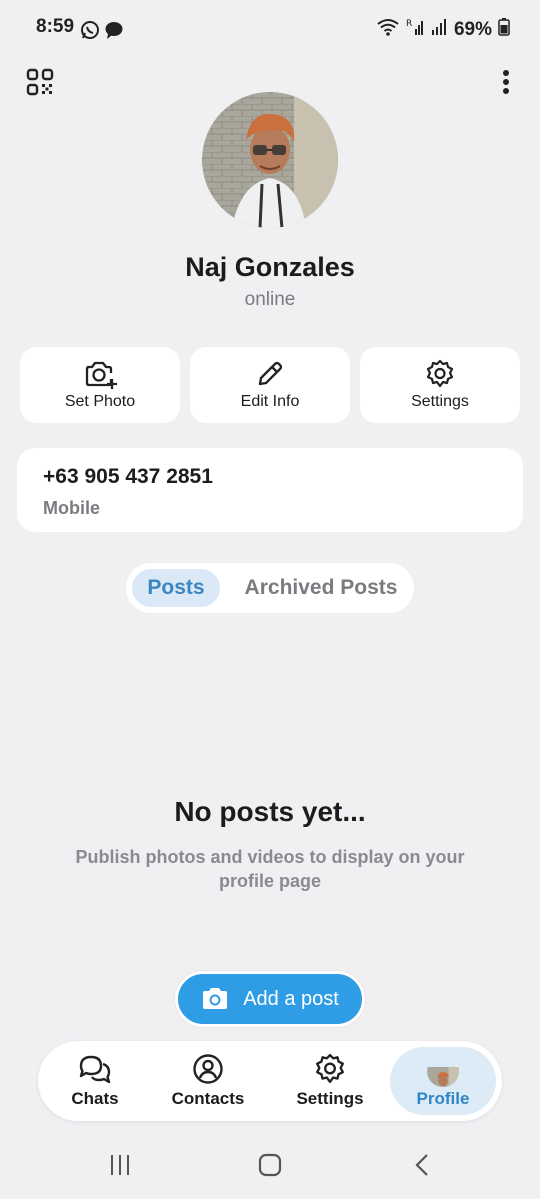 This screenshot has height=1199, width=540. I want to click on chat-icon, so click(95, 1069).